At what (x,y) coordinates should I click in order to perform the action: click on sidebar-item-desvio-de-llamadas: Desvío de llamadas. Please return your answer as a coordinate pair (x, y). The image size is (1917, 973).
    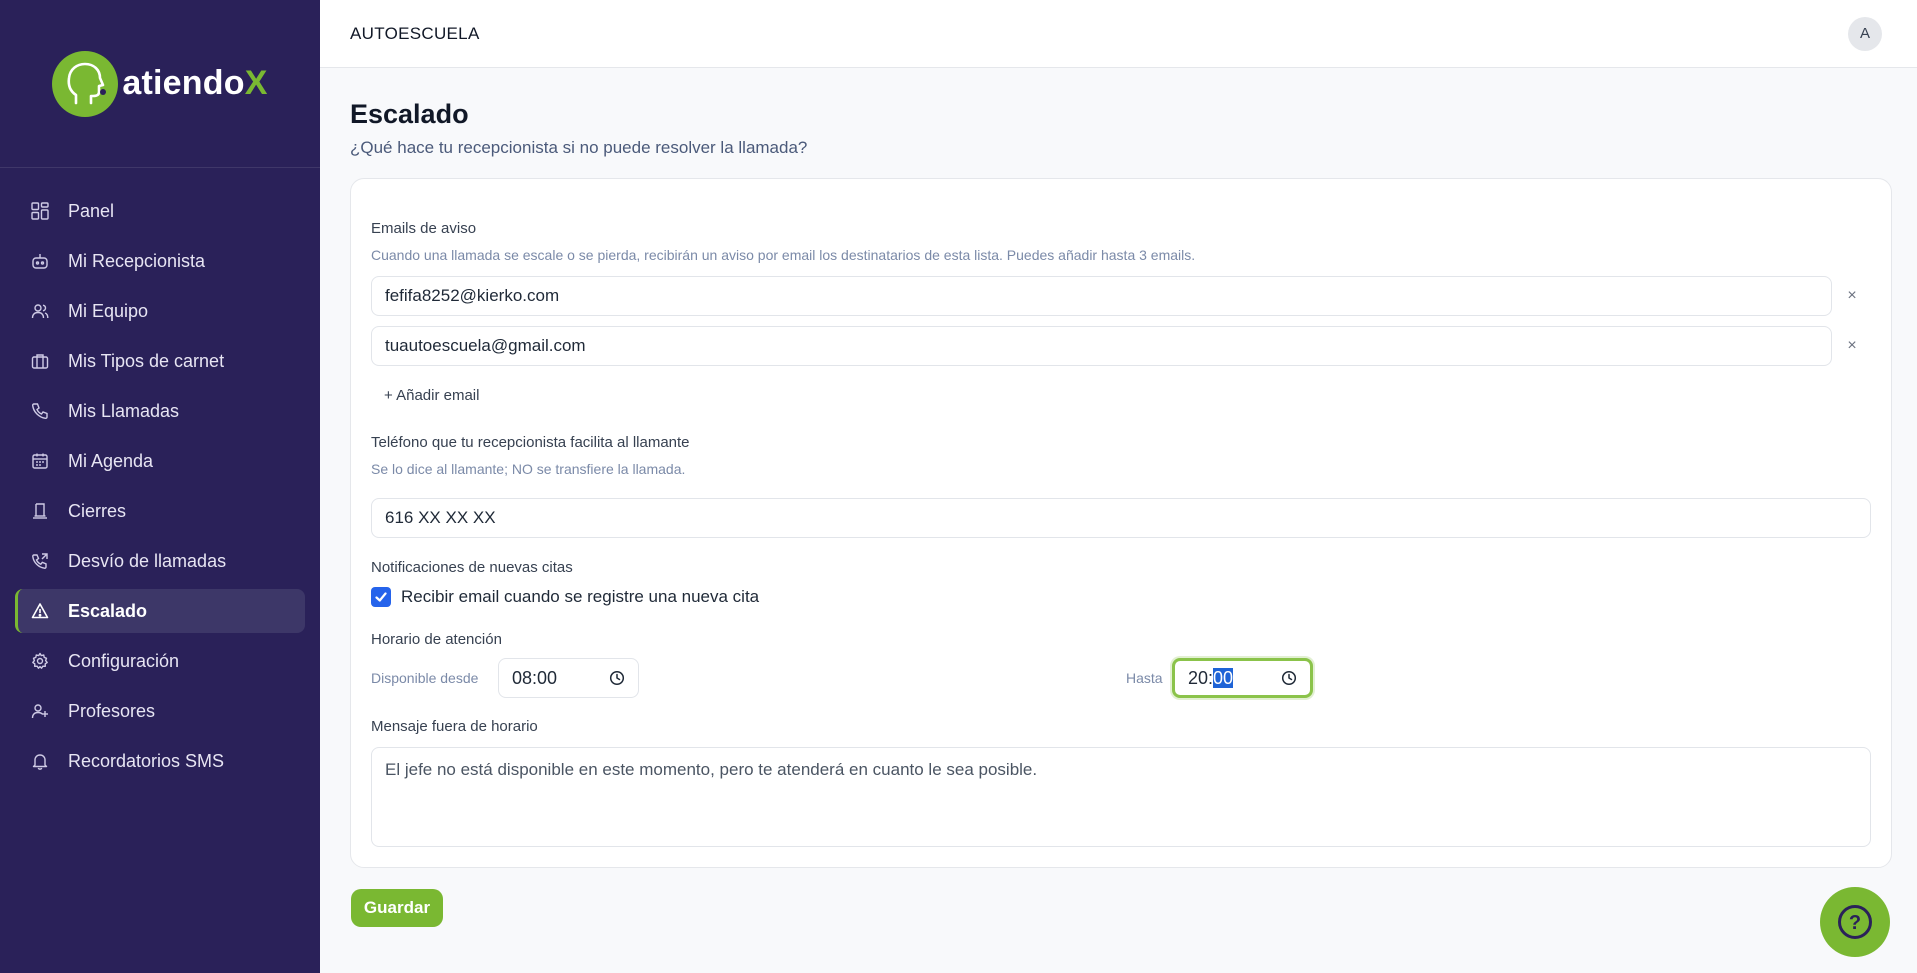
    Looking at the image, I should click on (160, 561).